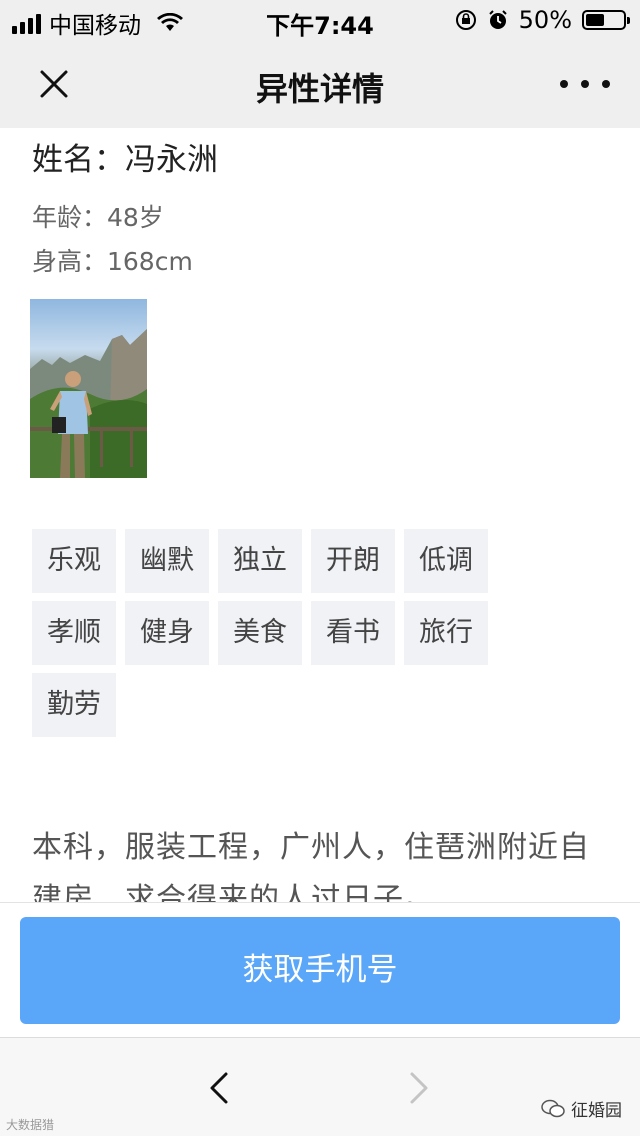  I want to click on watermark-left: 大数据猎, so click(30, 1125).